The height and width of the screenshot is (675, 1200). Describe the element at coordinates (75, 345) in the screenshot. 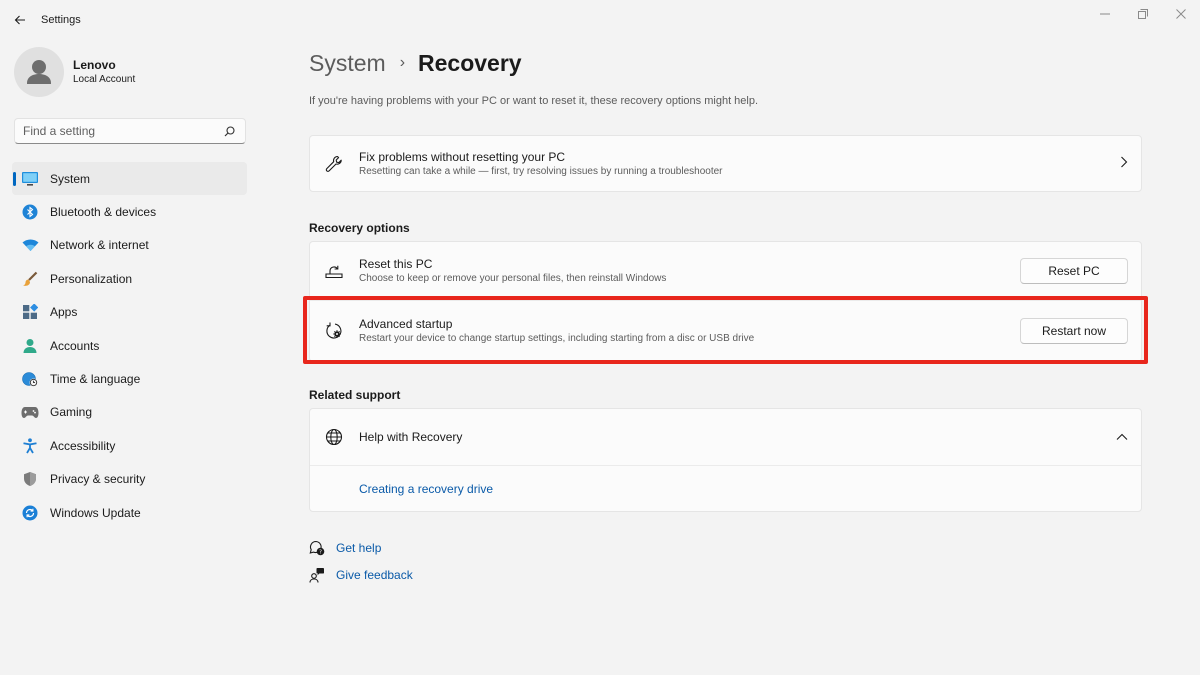

I see `sidebar-item-label: Accounts` at that location.